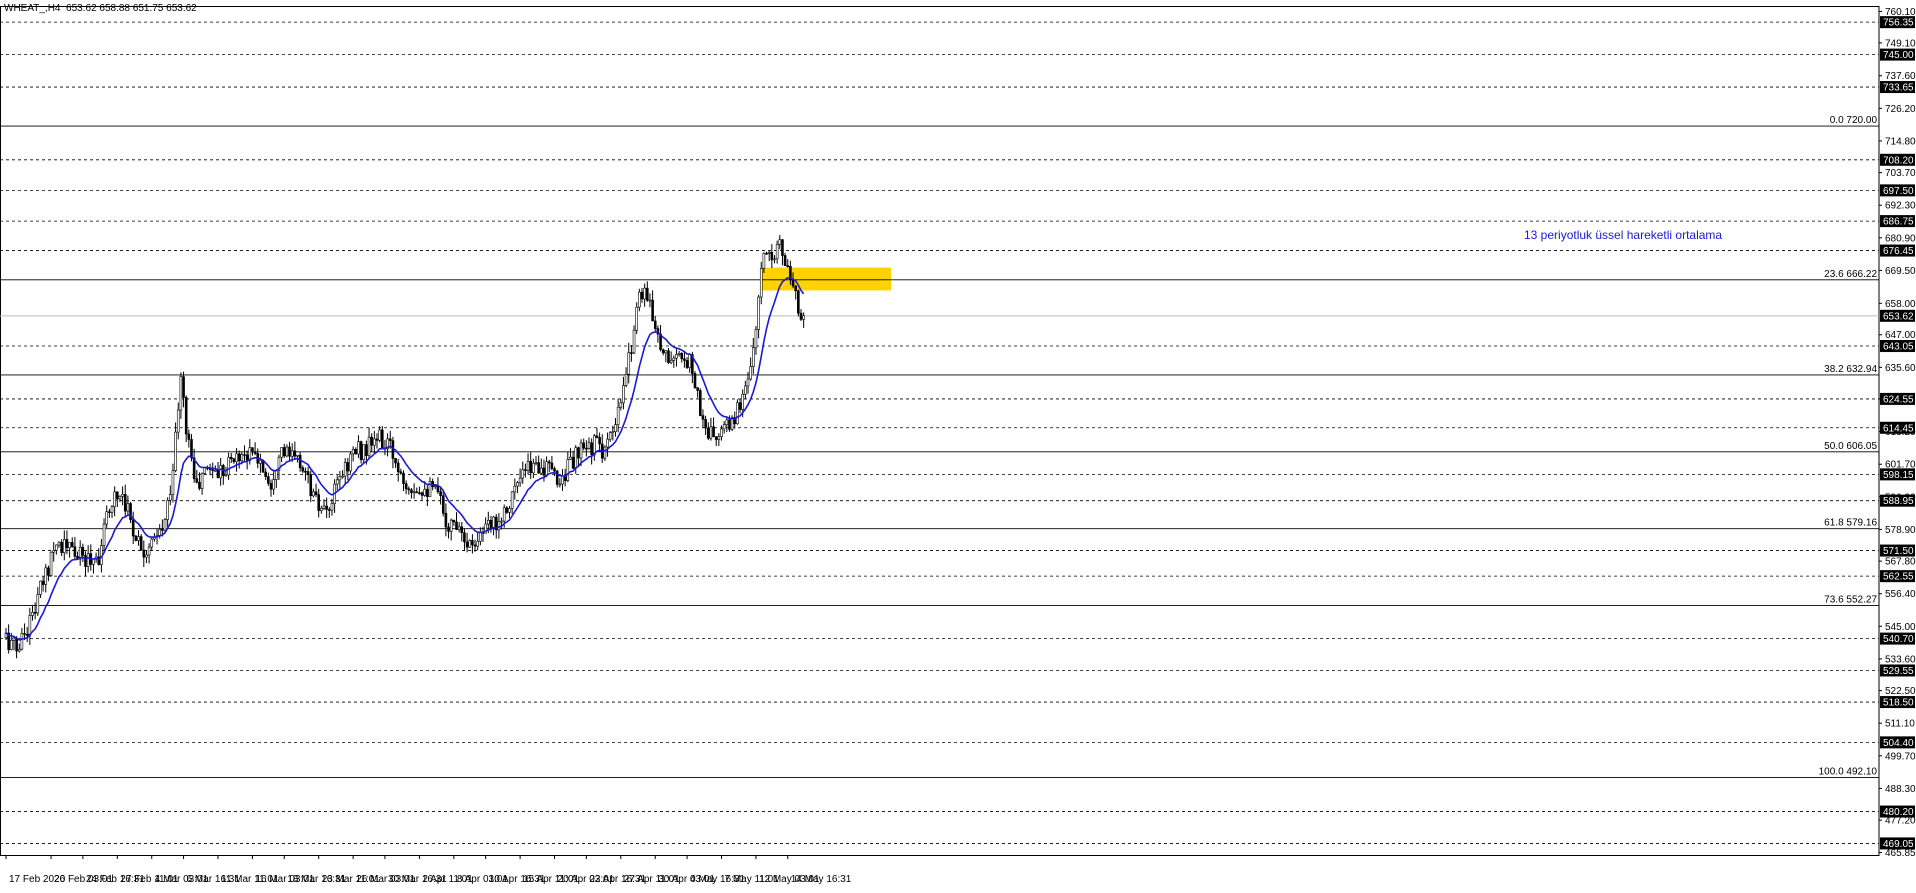  Describe the element at coordinates (1900, 724) in the screenshot. I see `price-axis-label: 511.10` at that location.